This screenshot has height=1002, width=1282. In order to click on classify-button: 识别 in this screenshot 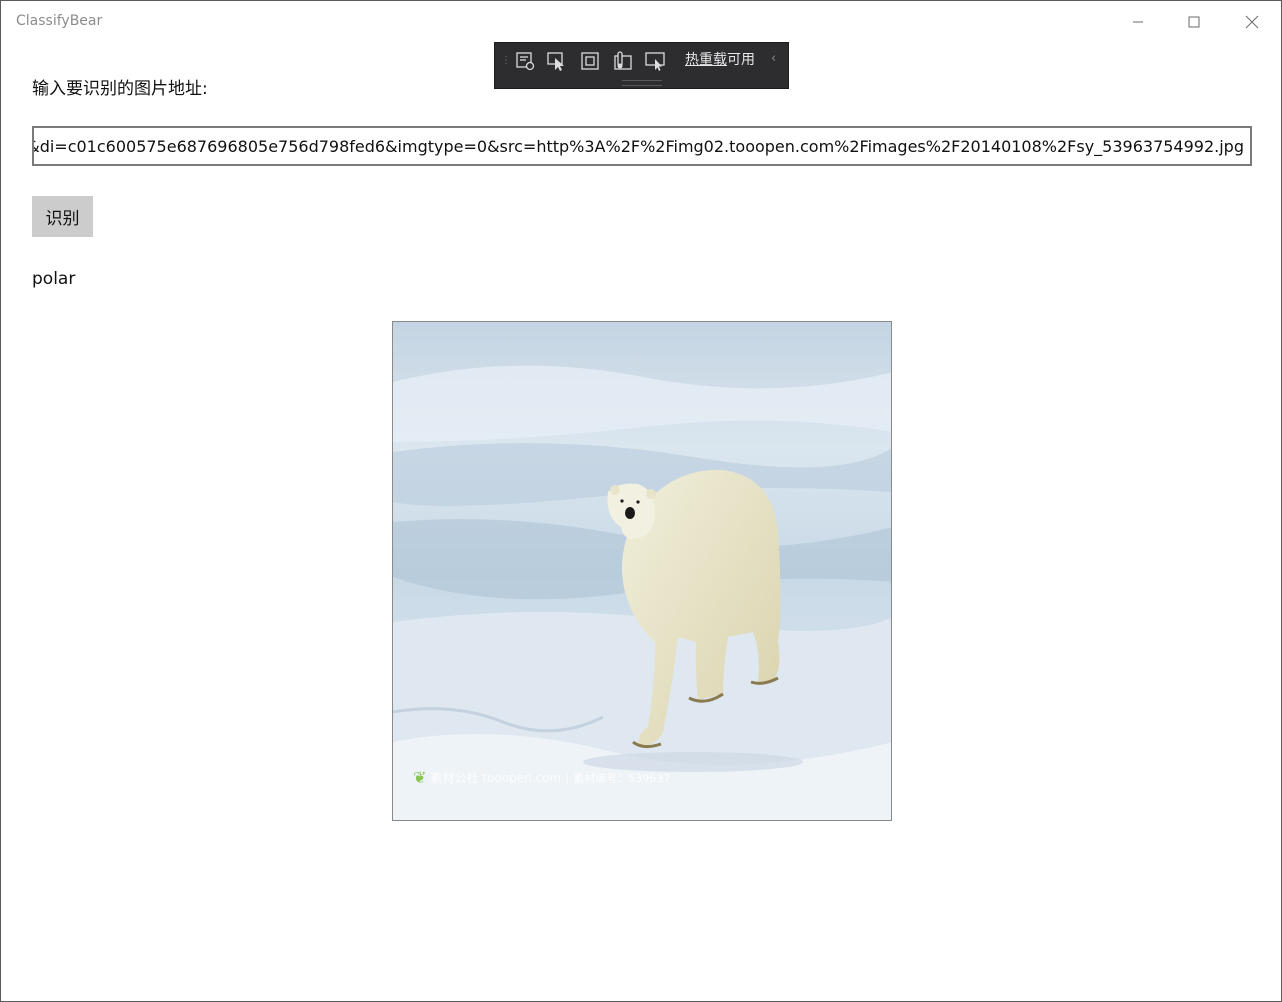, I will do `click(62, 216)`.